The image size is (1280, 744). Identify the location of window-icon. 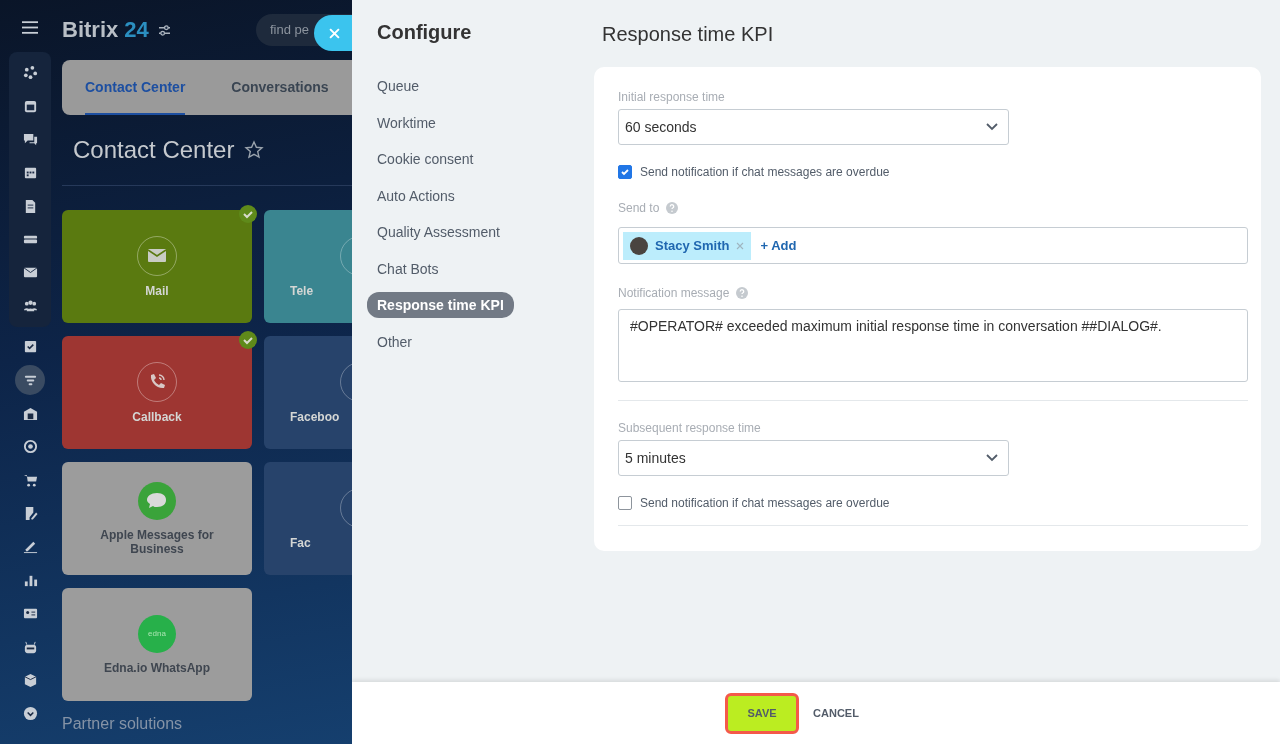
(30, 106).